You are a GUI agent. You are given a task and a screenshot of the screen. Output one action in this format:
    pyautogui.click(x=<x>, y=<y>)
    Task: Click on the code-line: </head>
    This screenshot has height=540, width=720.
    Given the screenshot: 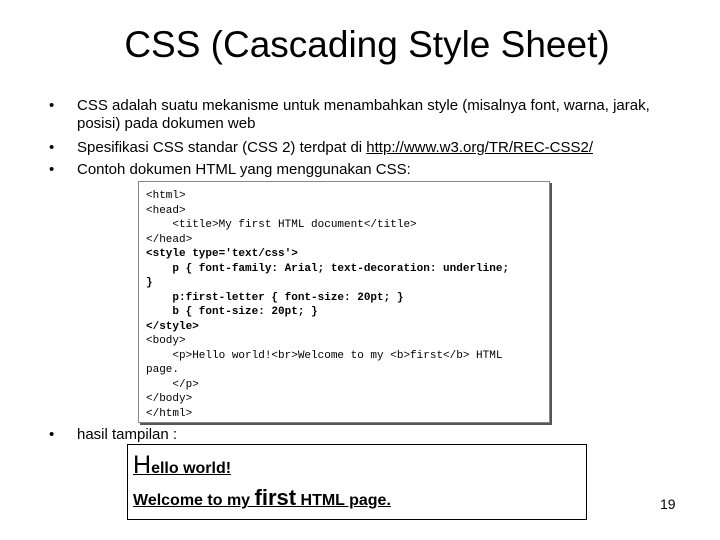 What is the action you would take?
    pyautogui.click(x=169, y=239)
    